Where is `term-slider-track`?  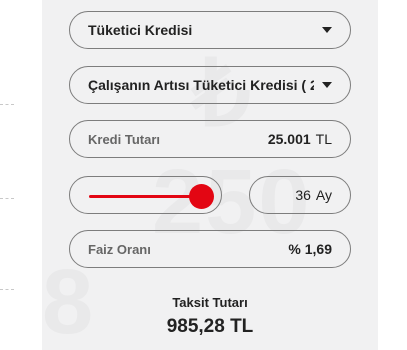
term-slider-track is located at coordinates (145, 196).